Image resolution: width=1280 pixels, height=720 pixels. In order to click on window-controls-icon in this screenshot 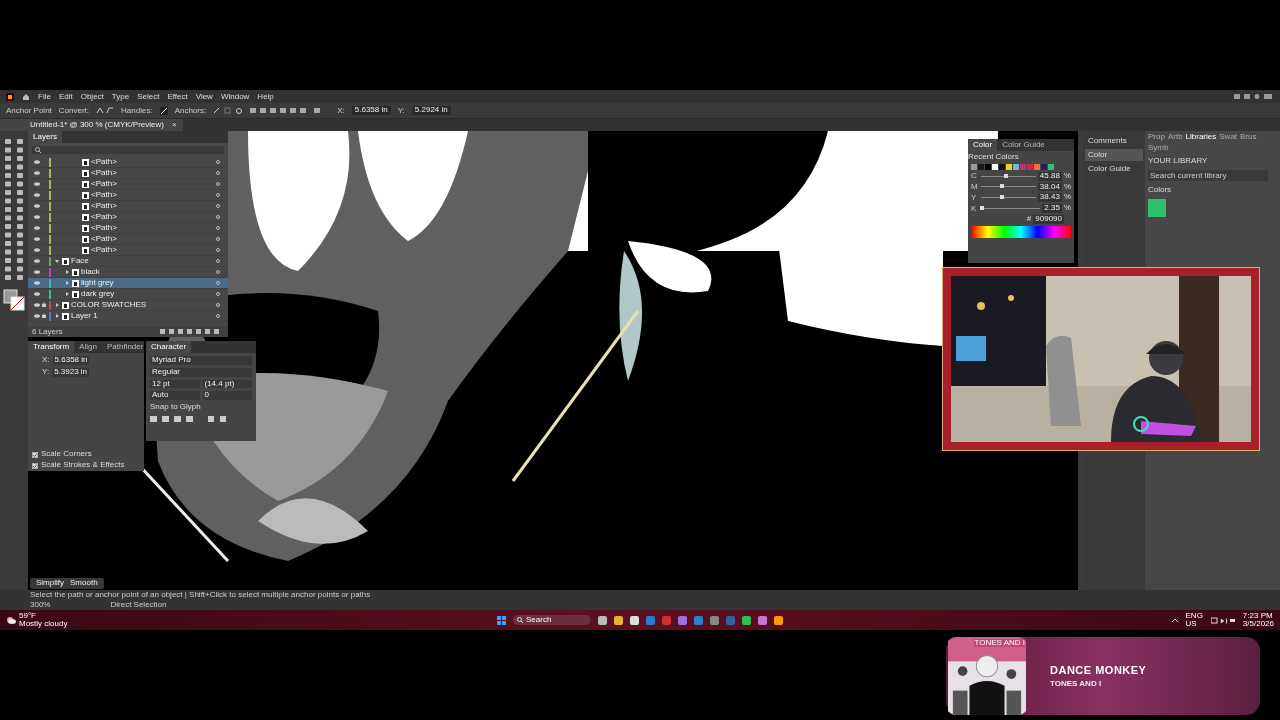, I will do `click(1254, 96)`.